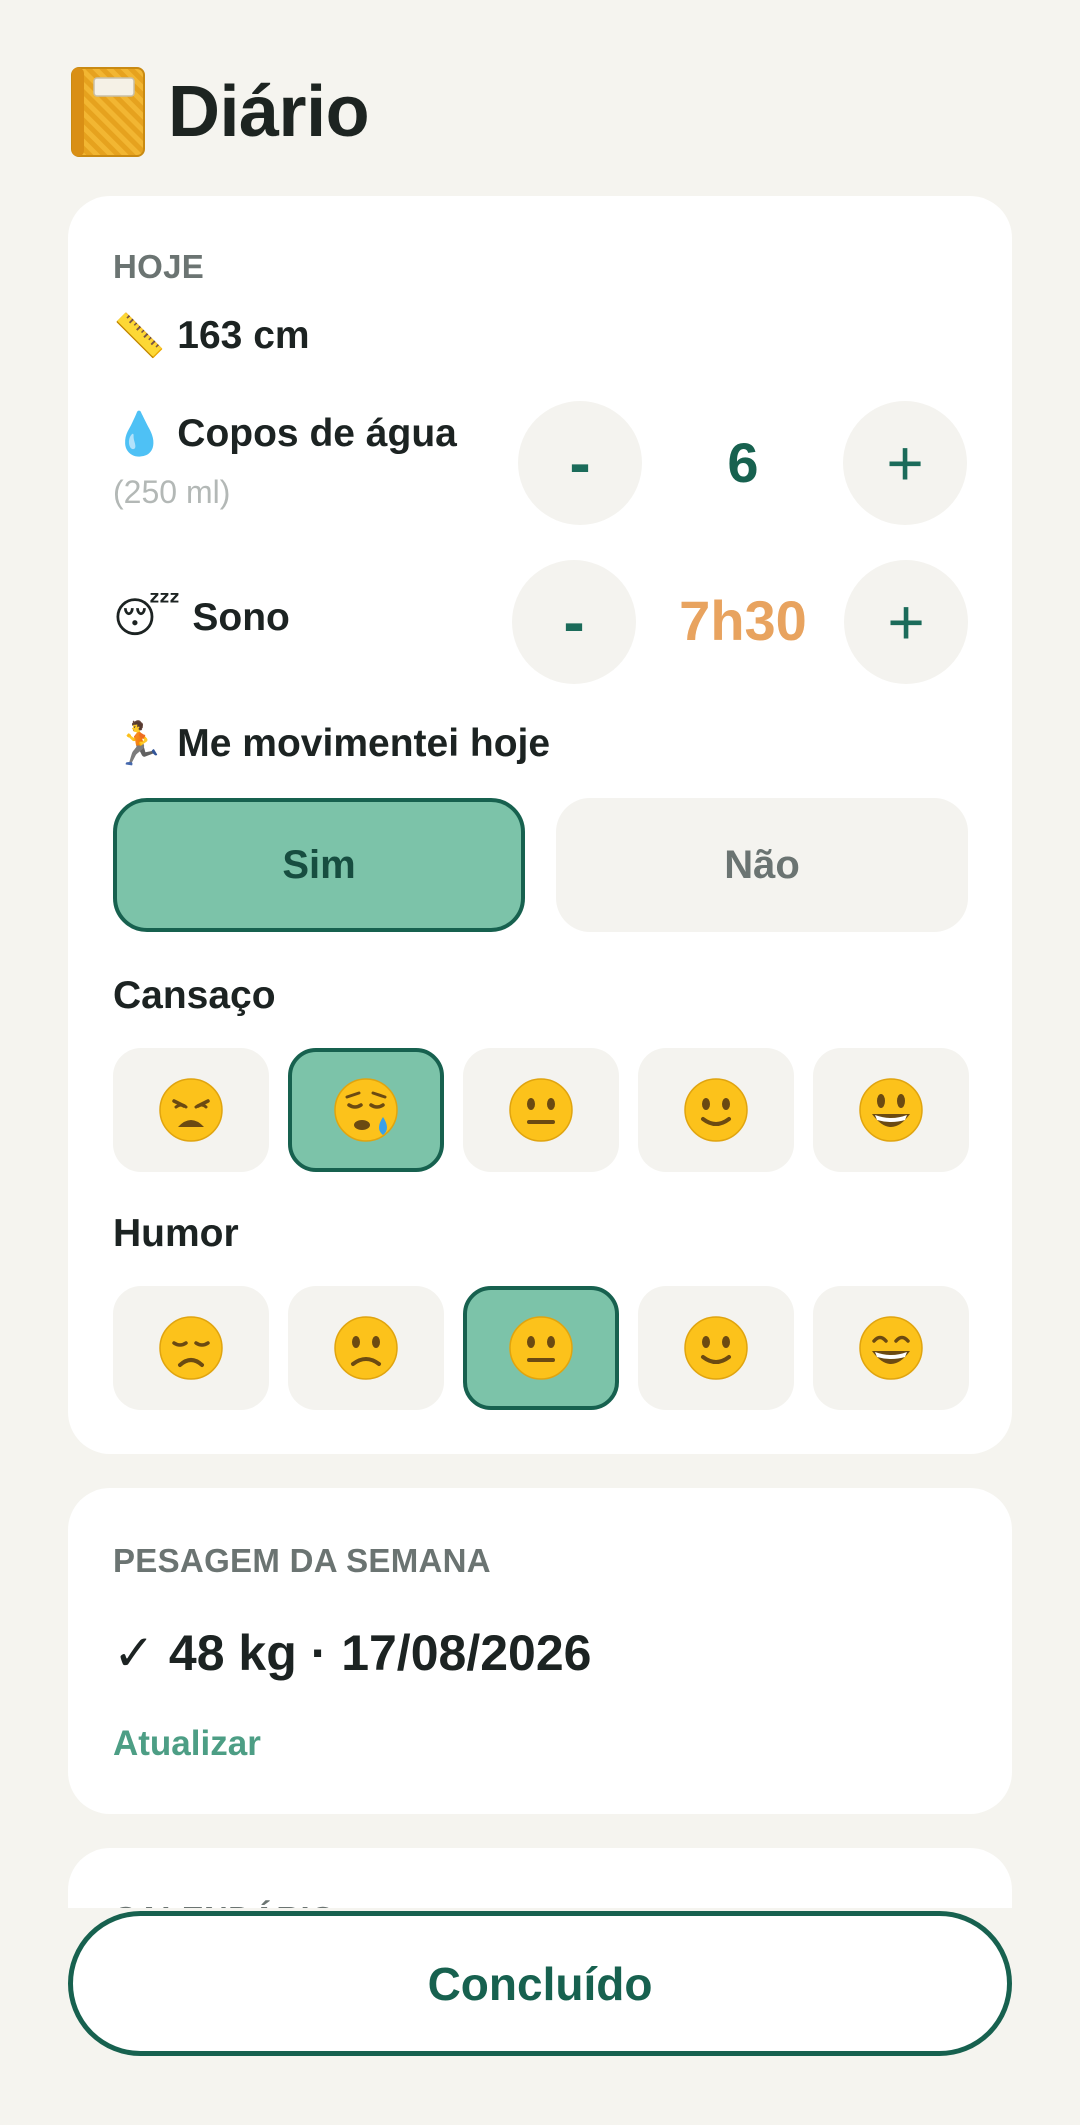 This screenshot has width=1080, height=2125. I want to click on weigh-section-label: PESAGEM DA SEMANA, so click(302, 1560).